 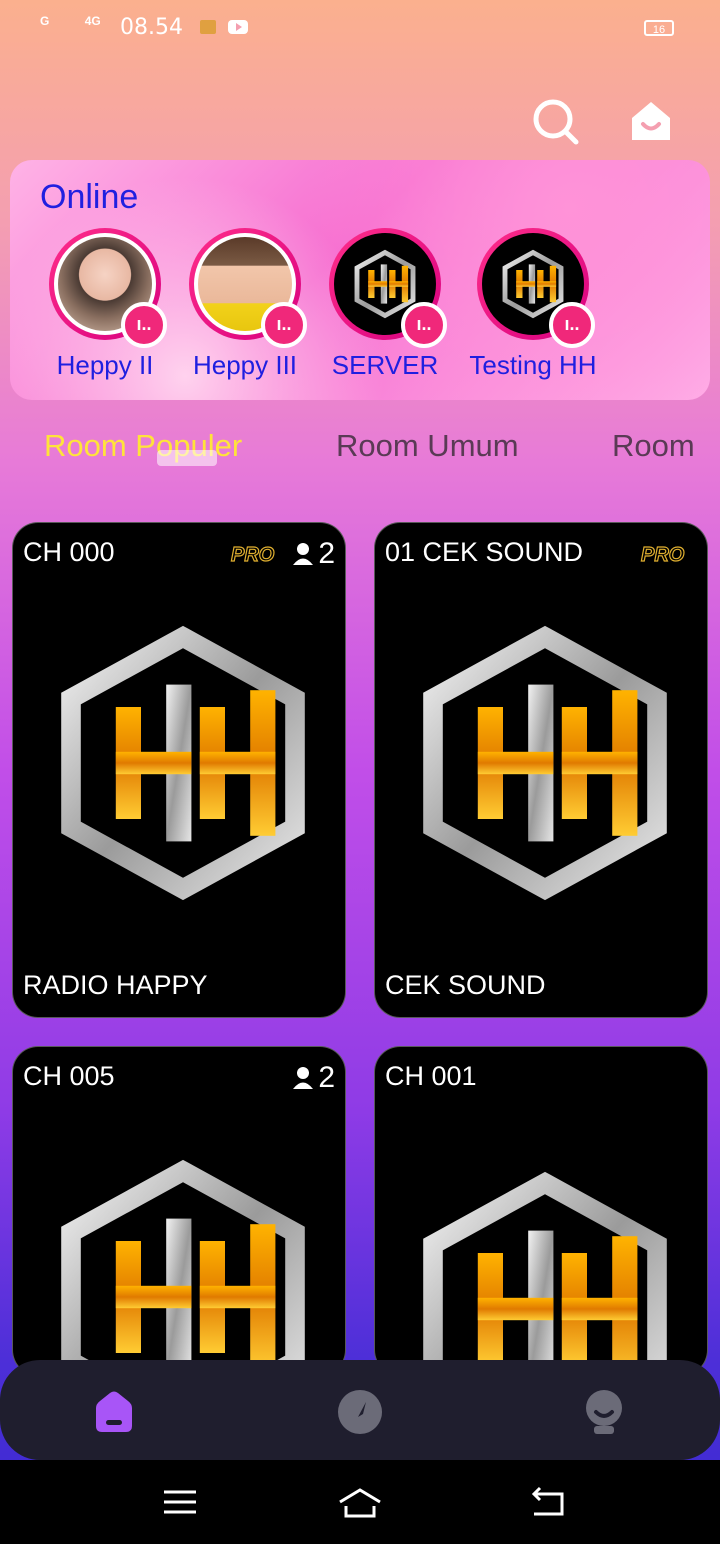 What do you see at coordinates (238, 27) in the screenshot?
I see `youtube-icon` at bounding box center [238, 27].